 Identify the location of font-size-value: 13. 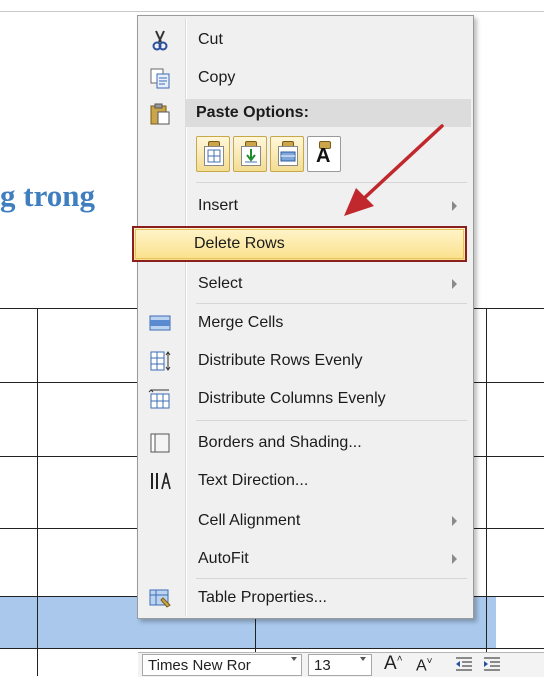
(322, 665).